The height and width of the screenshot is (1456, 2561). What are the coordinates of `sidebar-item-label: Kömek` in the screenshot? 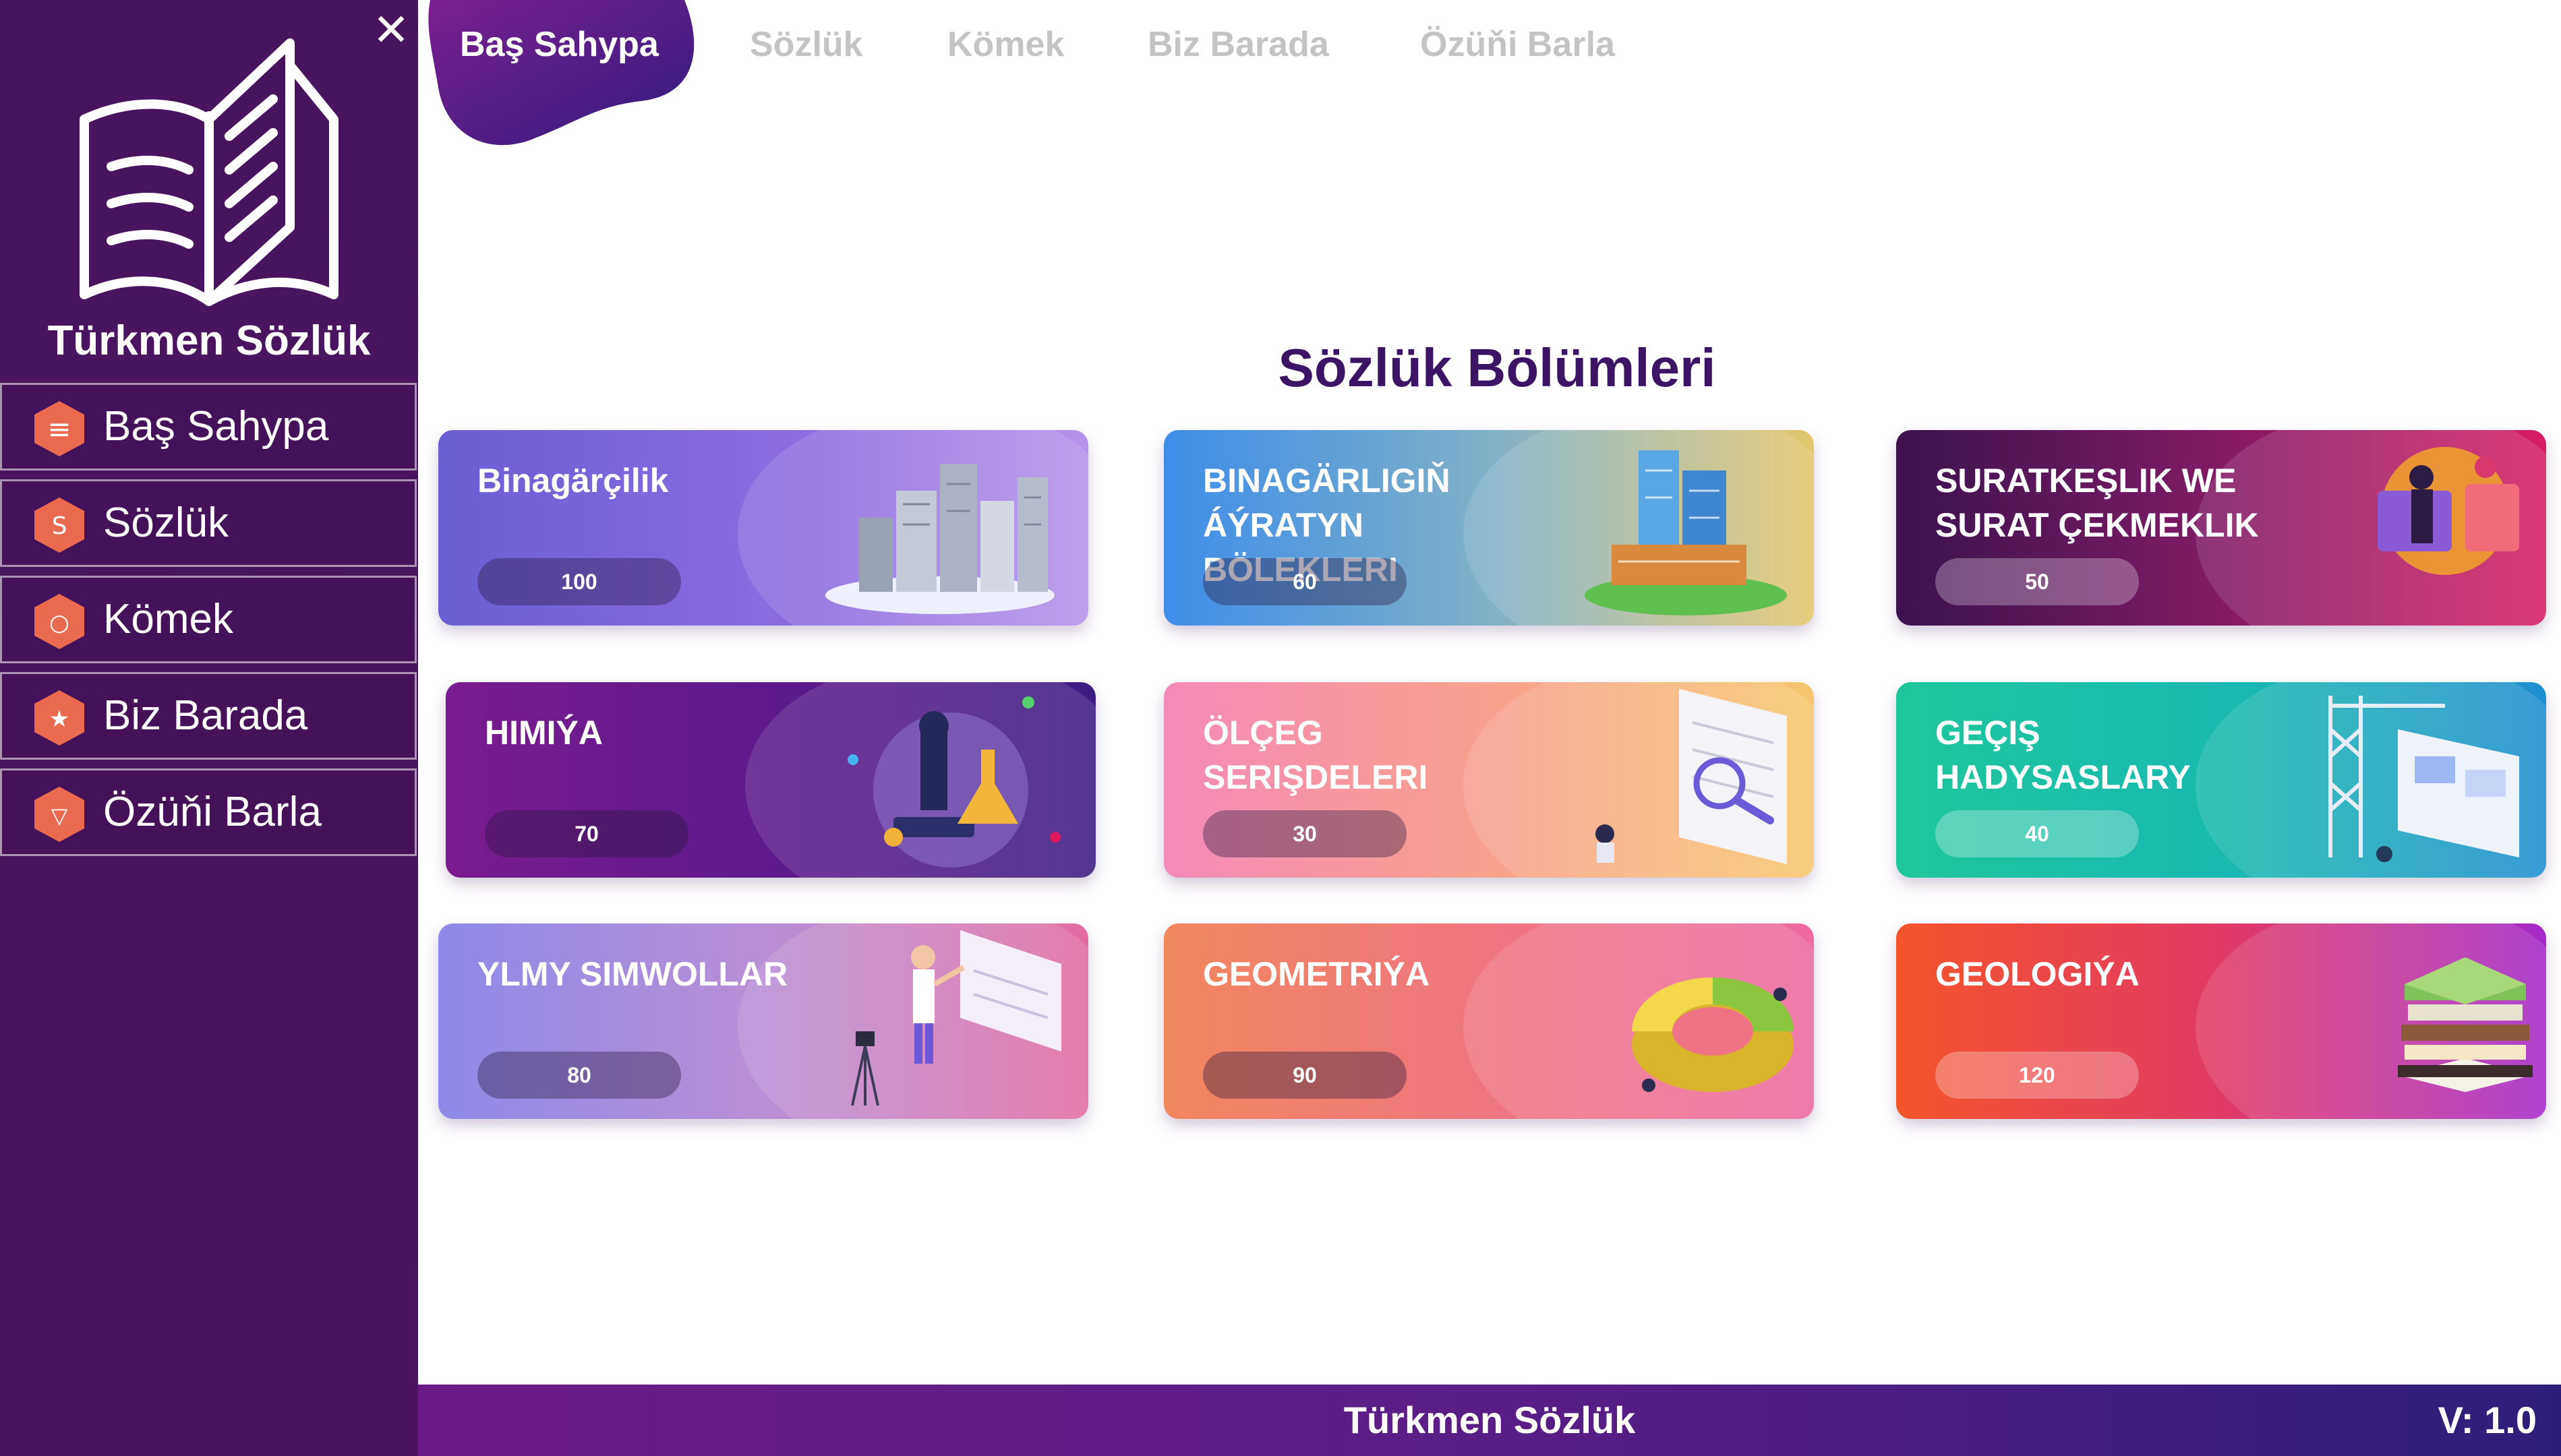 It's located at (168, 619).